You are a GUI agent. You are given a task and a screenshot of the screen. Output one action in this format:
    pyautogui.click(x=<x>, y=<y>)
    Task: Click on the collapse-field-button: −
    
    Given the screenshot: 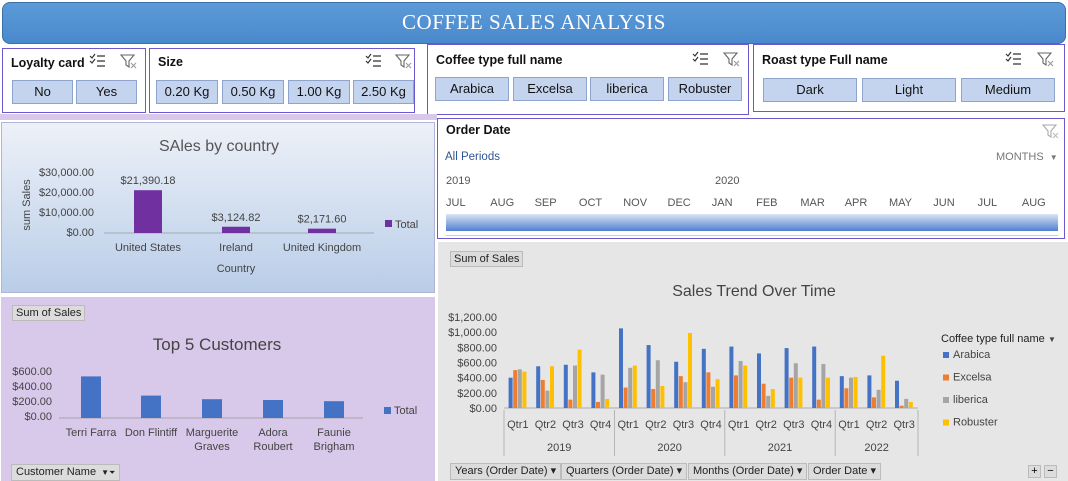 What is the action you would take?
    pyautogui.click(x=1050, y=471)
    